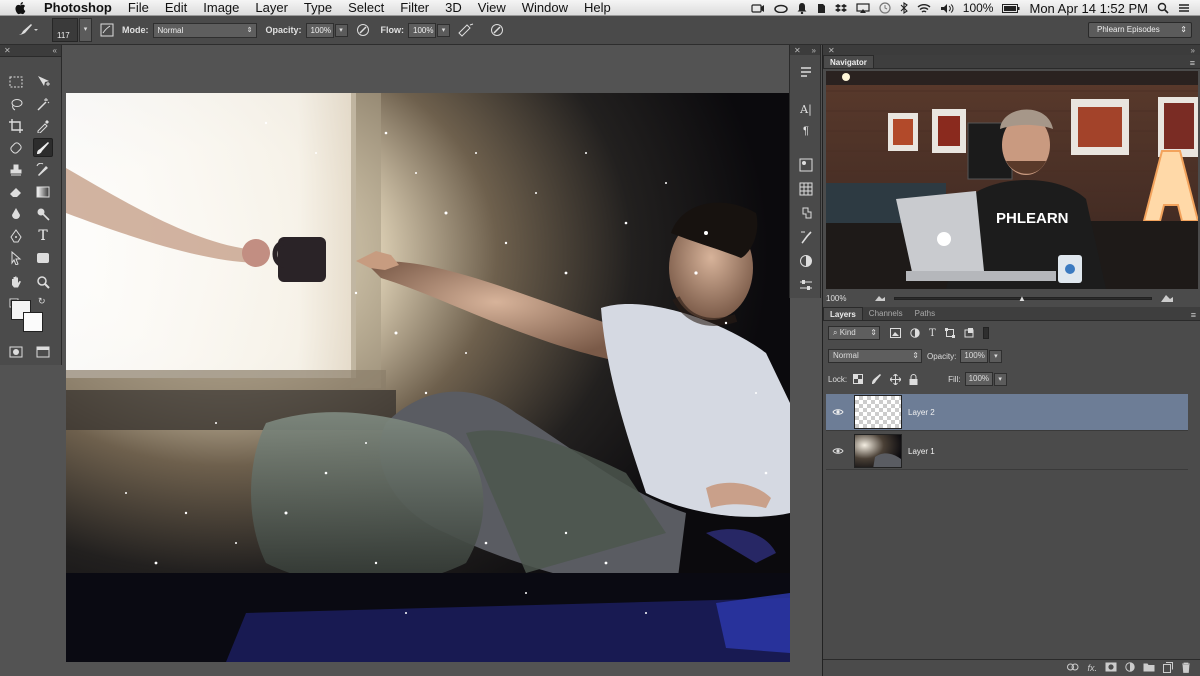 Image resolution: width=1200 pixels, height=676 pixels. I want to click on filter-shape-icon, so click(949, 333).